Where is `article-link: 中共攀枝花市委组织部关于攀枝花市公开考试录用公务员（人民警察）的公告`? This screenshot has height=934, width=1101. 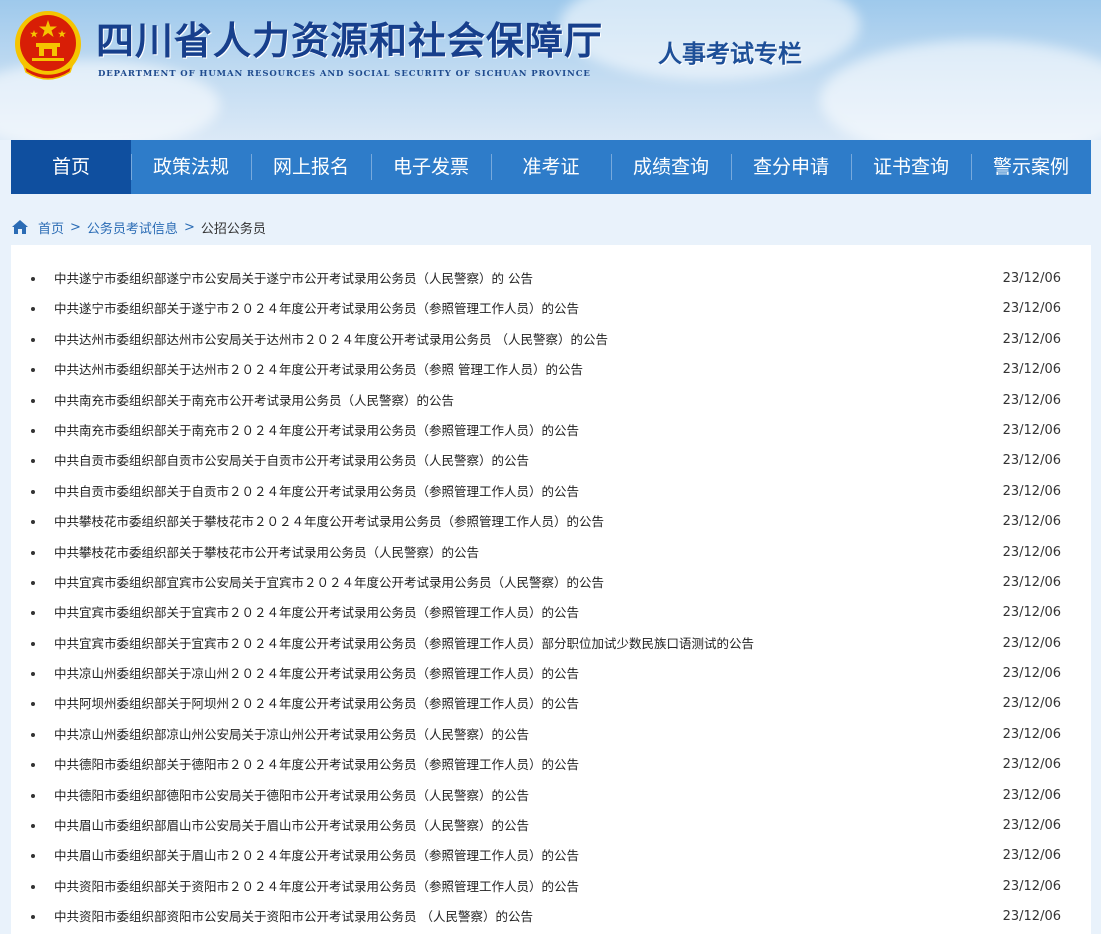 article-link: 中共攀枝花市委组织部关于攀枝花市公开考试录用公务员（人民警察）的公告 is located at coordinates (266, 553).